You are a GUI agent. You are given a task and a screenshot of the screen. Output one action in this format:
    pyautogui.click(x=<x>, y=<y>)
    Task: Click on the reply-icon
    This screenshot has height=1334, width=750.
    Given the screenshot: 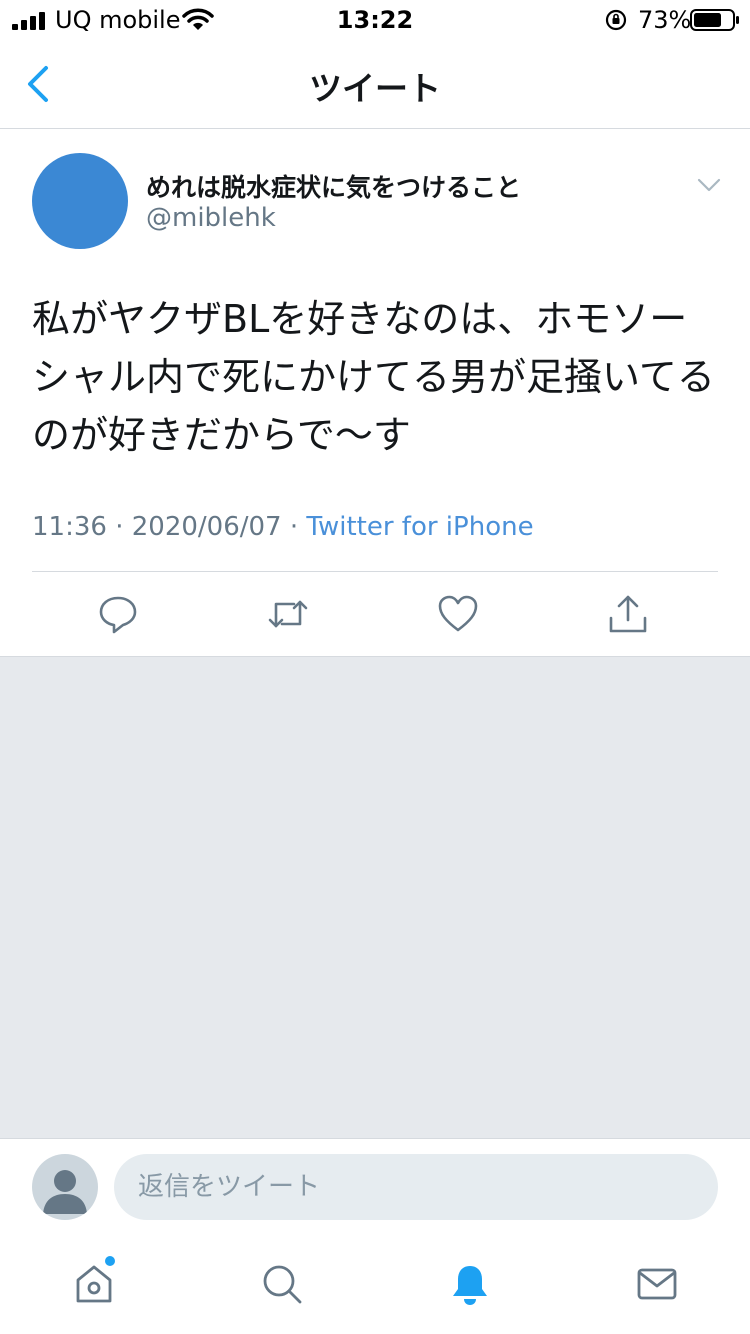 What is the action you would take?
    pyautogui.click(x=118, y=615)
    